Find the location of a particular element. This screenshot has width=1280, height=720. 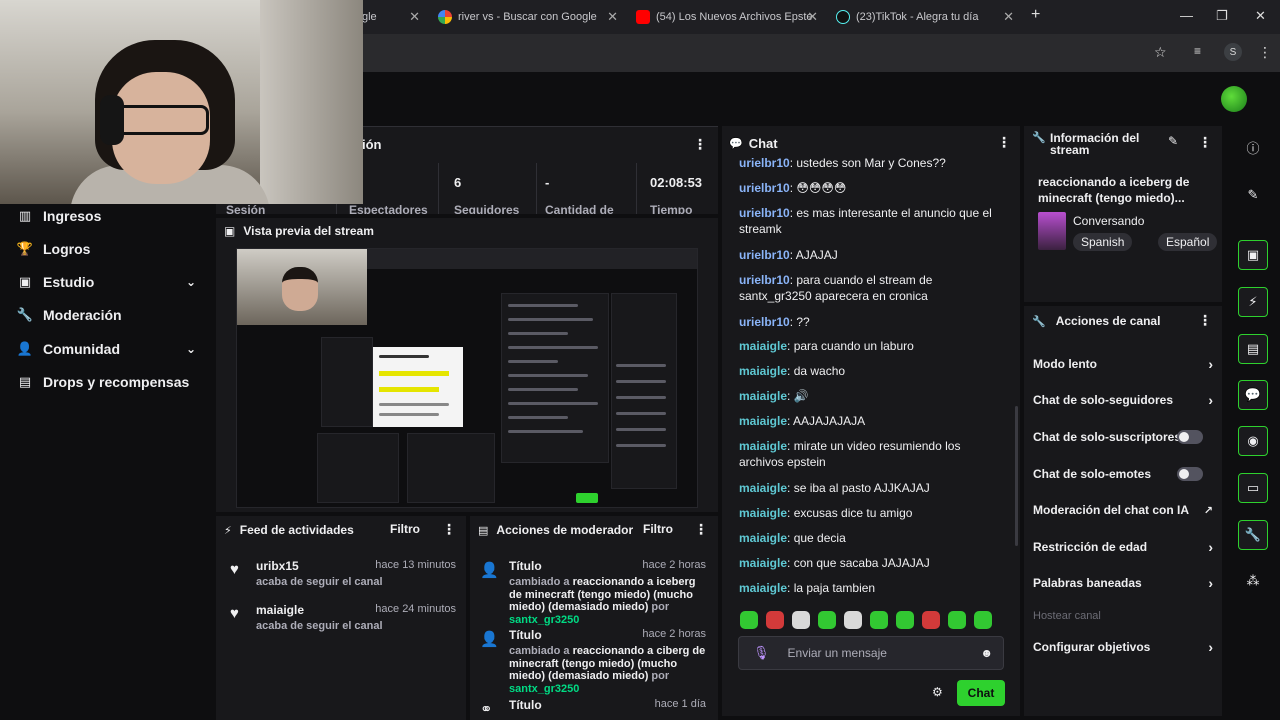

add-action-icon: ⁂ is located at coordinates (1253, 581).